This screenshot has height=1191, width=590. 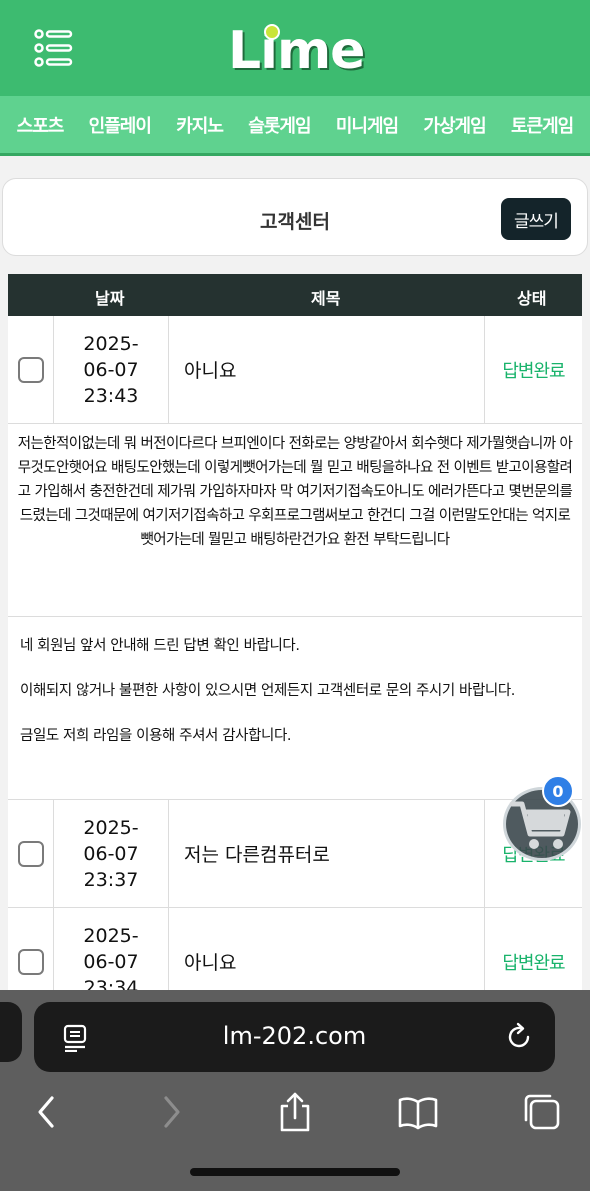 I want to click on table-row: 2025- 06-07 23:43 아니요 답변완료, so click(x=295, y=370).